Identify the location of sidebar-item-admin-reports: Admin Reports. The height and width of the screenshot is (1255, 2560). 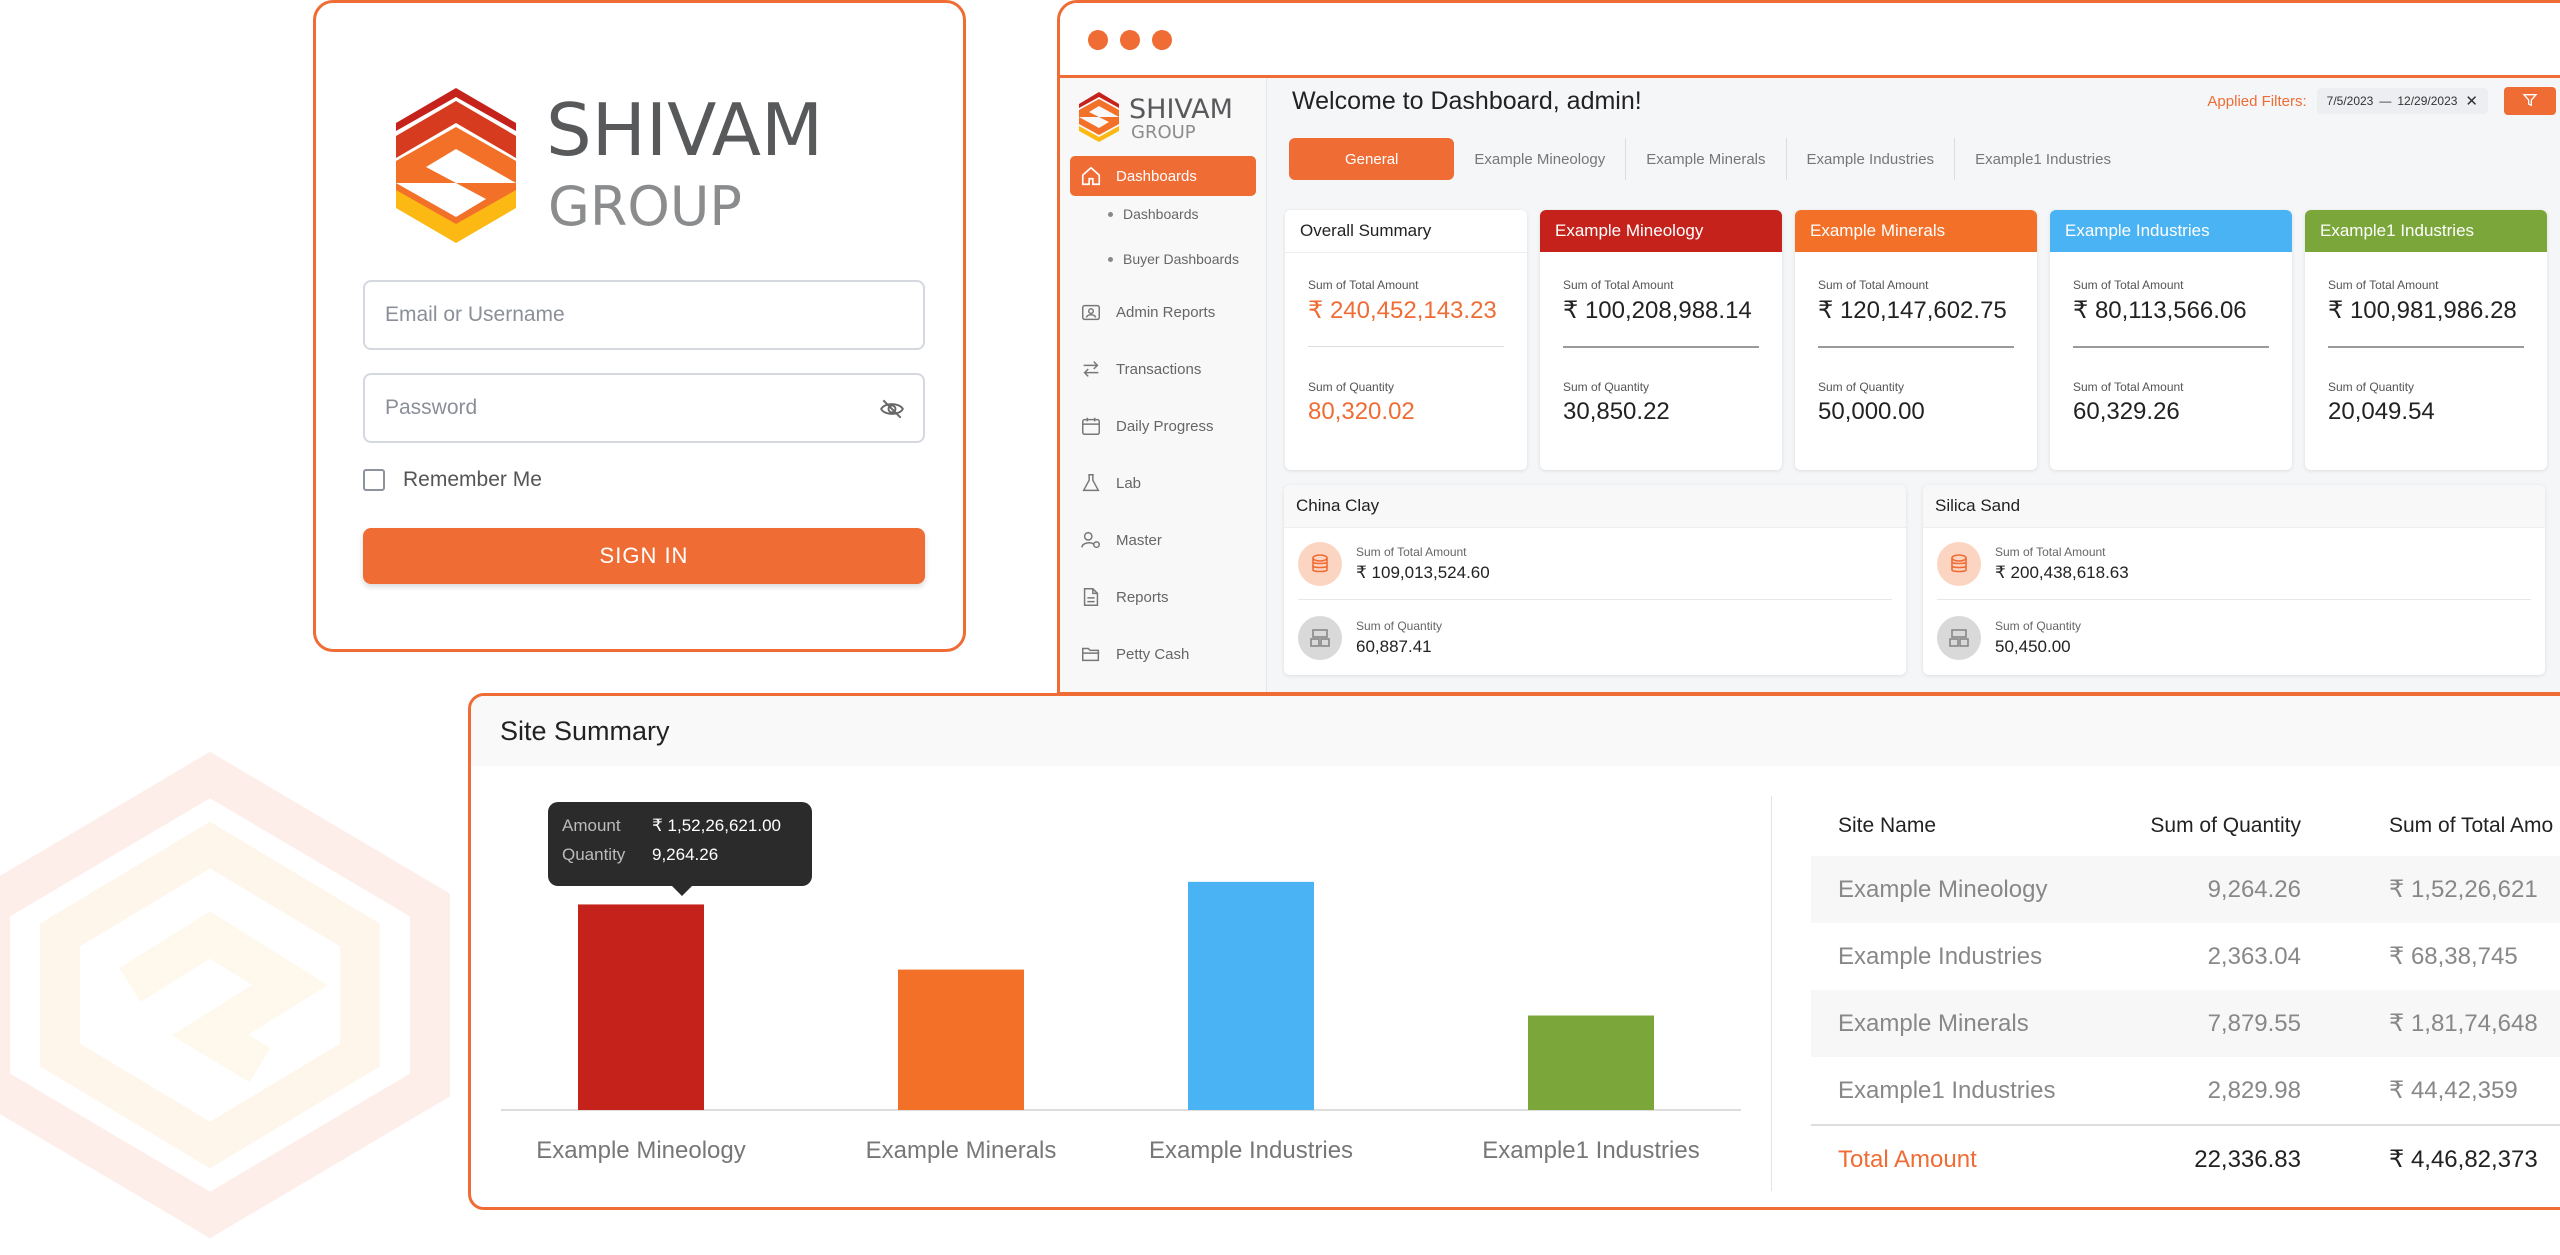
(1163, 312).